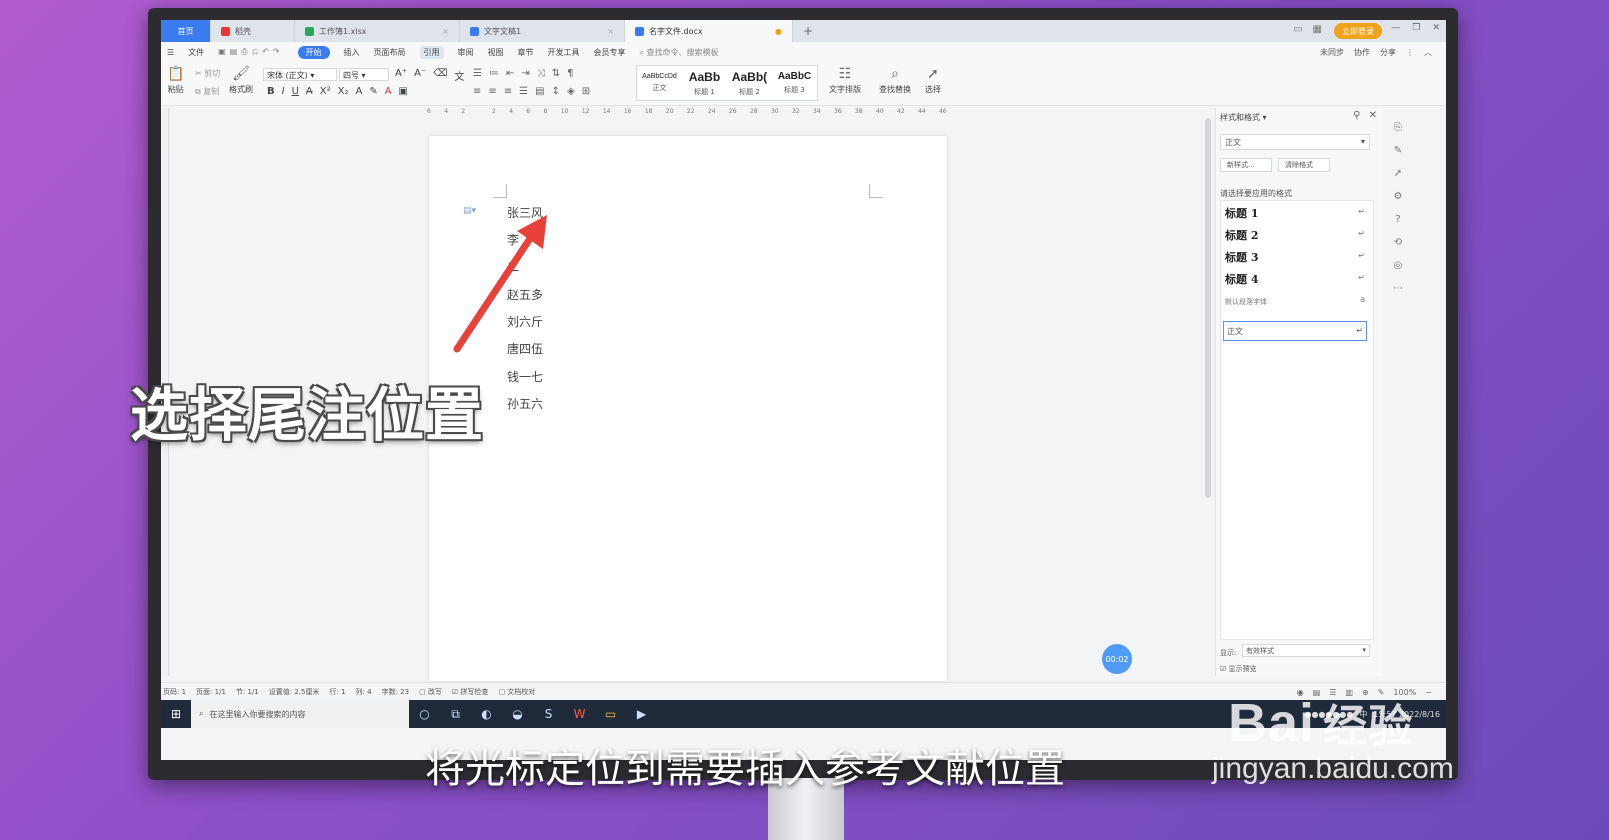  I want to click on share-icon: ◎, so click(1398, 265).